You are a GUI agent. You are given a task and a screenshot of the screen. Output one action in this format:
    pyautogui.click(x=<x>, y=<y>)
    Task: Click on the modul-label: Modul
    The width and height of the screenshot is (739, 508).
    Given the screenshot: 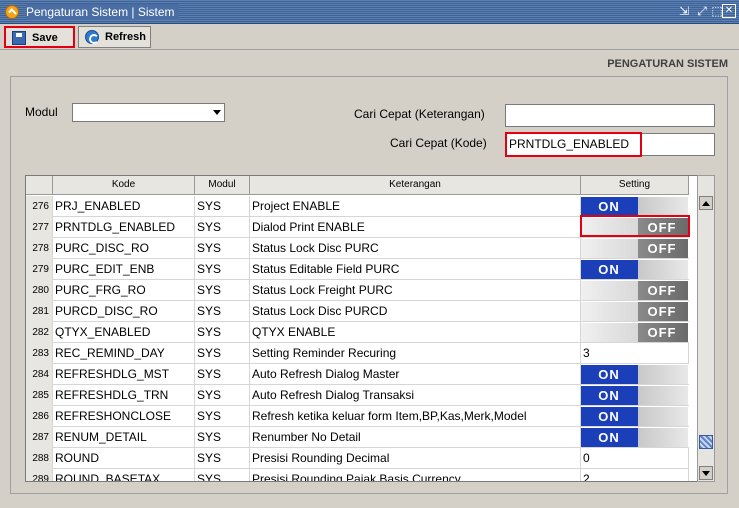 What is the action you would take?
    pyautogui.click(x=41, y=112)
    